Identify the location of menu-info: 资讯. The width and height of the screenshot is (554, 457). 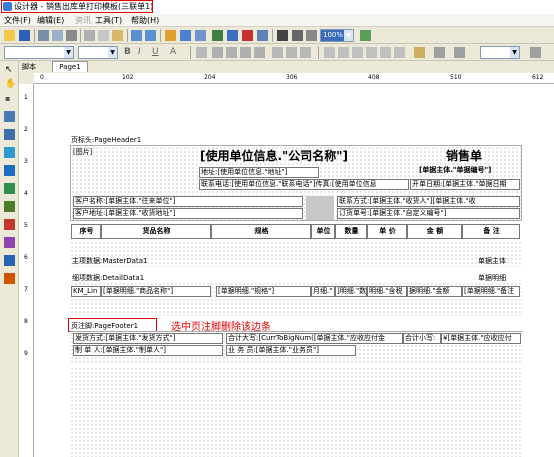
(83, 20).